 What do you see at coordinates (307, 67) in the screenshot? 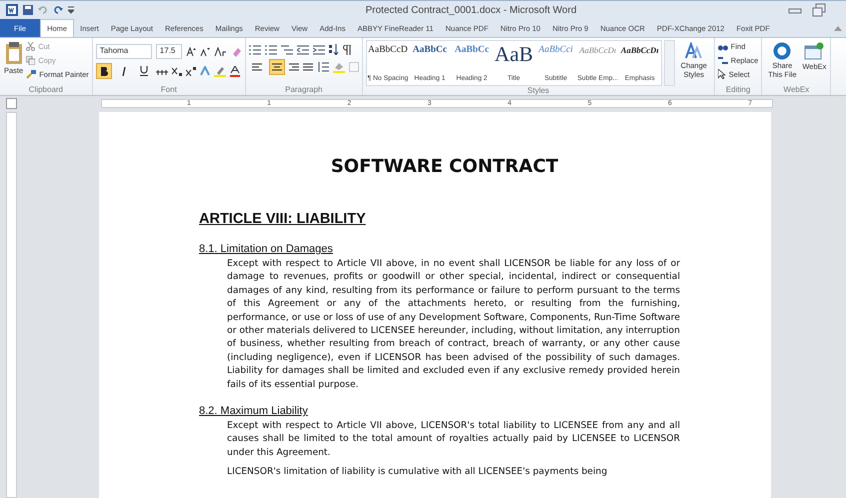
I see `justify-icon` at bounding box center [307, 67].